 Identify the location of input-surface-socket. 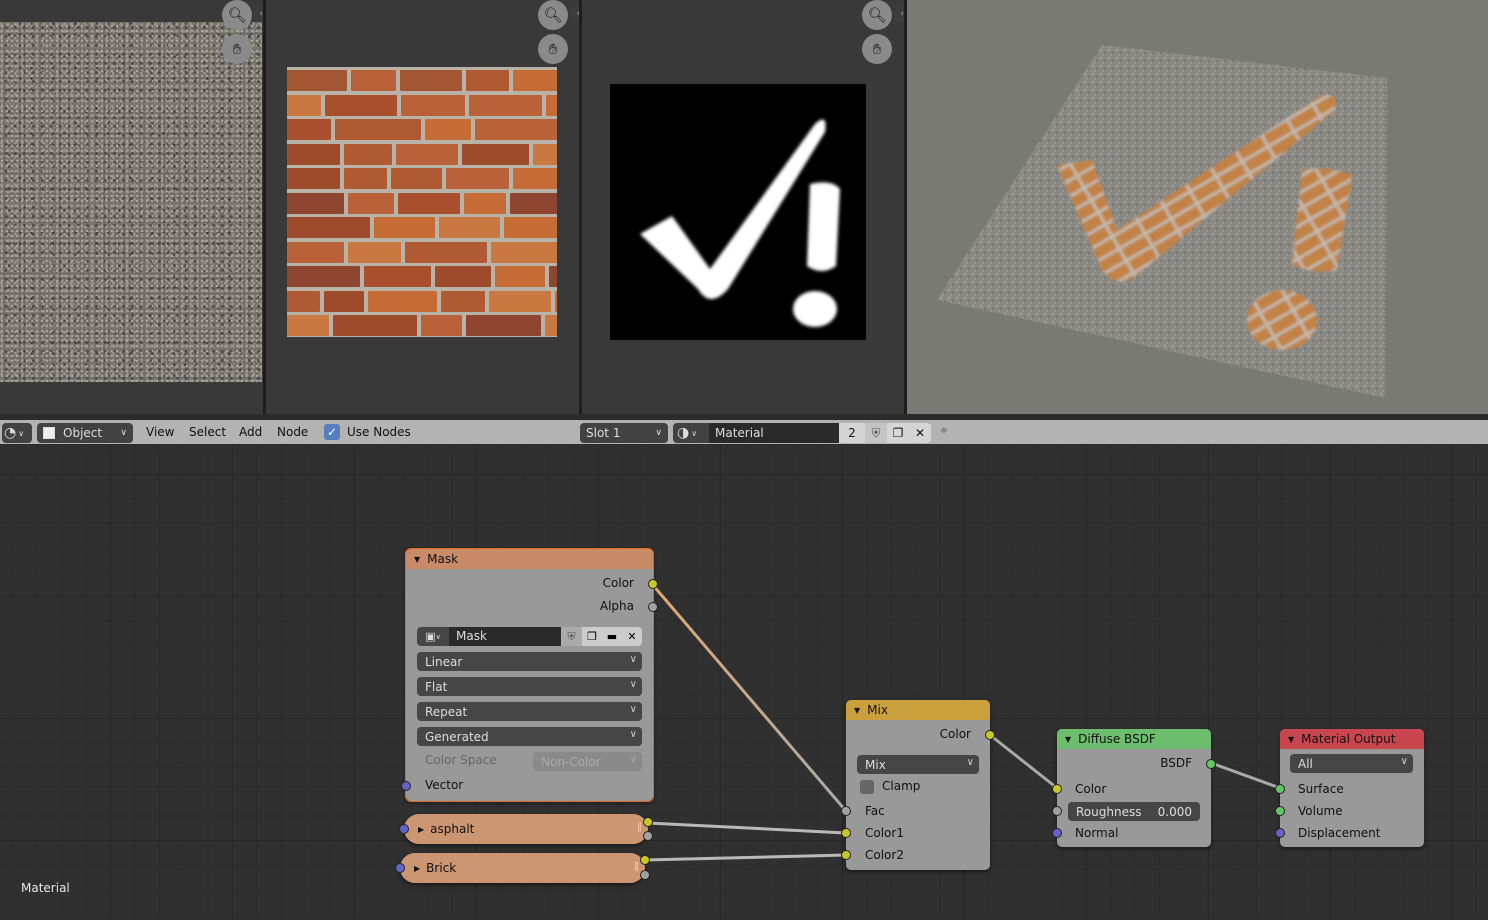
(1280, 789).